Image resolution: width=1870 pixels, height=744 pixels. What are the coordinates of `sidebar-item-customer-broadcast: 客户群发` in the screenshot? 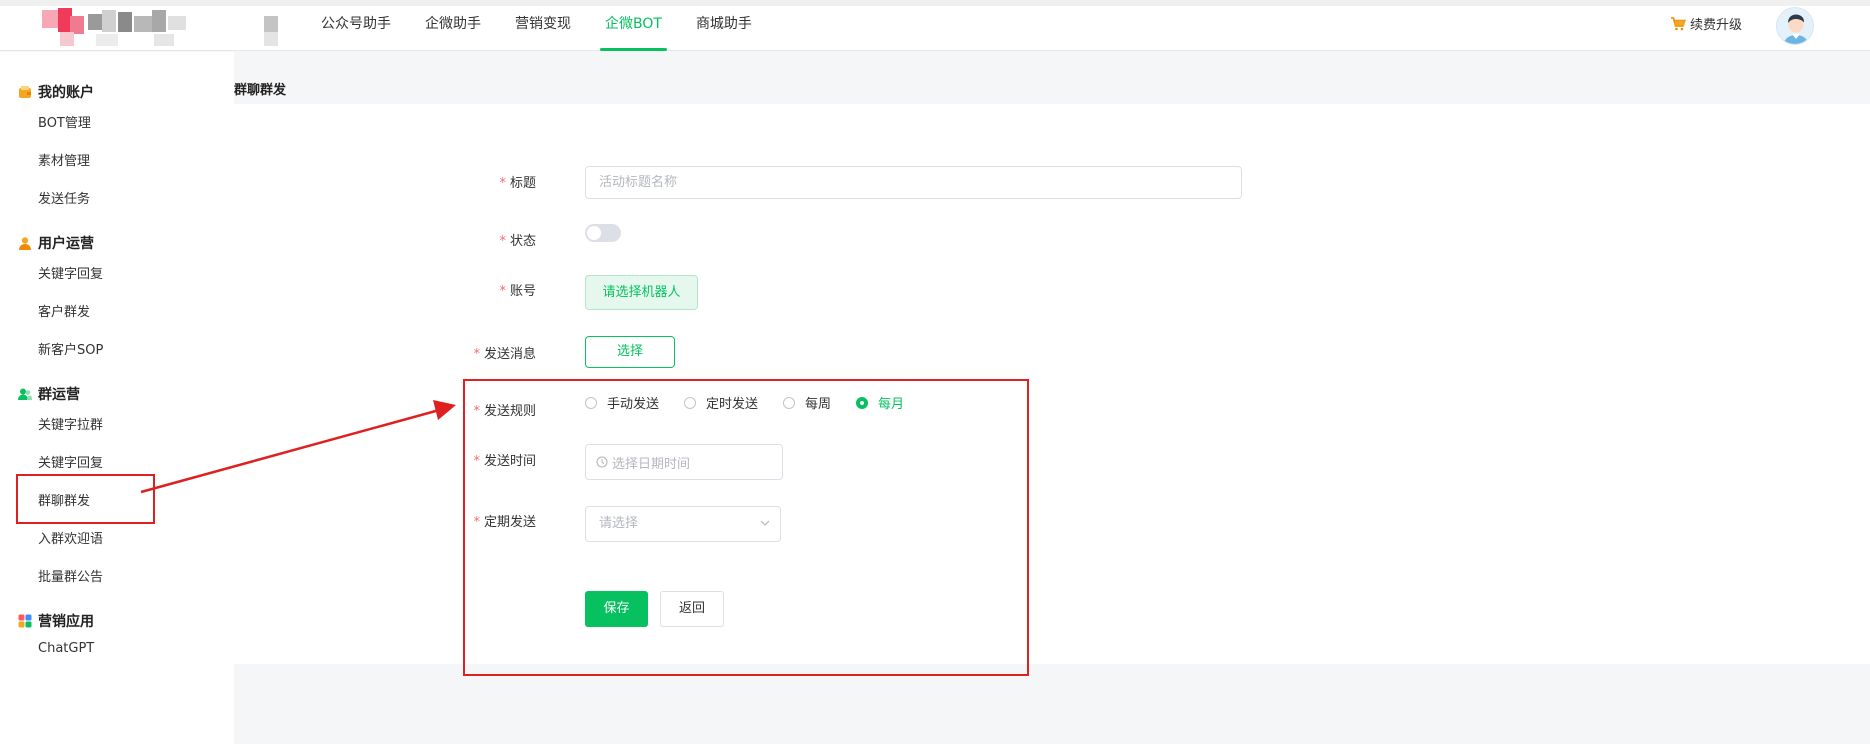 It's located at (64, 310).